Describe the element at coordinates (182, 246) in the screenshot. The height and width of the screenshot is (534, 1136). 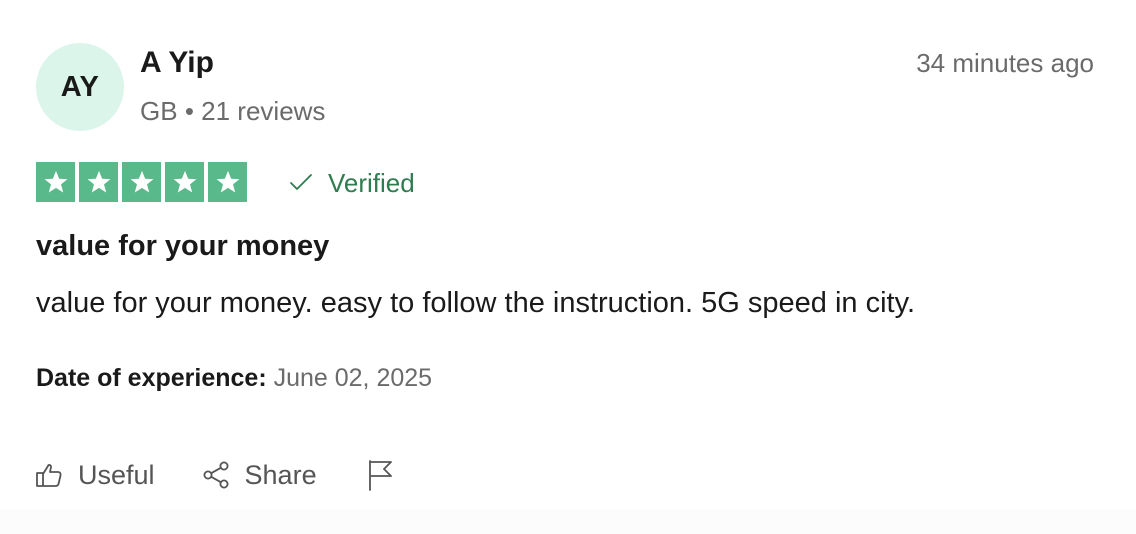
I see `review-title: value for your money` at that location.